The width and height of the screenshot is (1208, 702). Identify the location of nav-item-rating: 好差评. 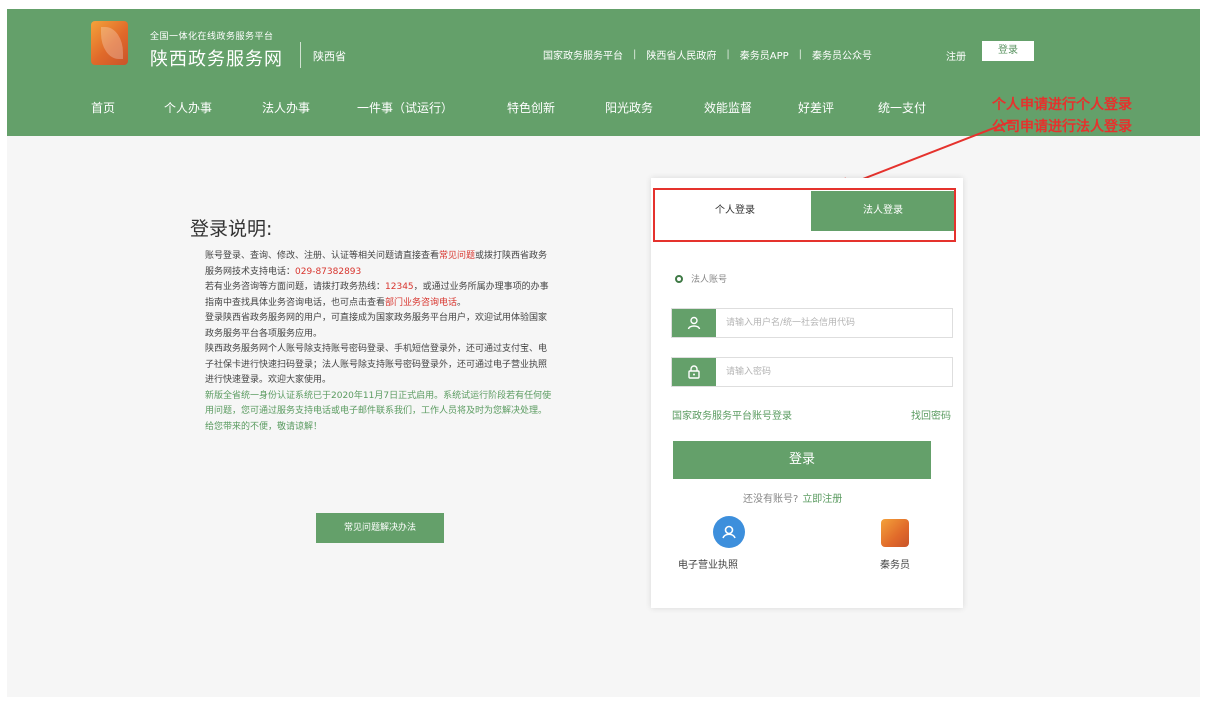
(816, 107).